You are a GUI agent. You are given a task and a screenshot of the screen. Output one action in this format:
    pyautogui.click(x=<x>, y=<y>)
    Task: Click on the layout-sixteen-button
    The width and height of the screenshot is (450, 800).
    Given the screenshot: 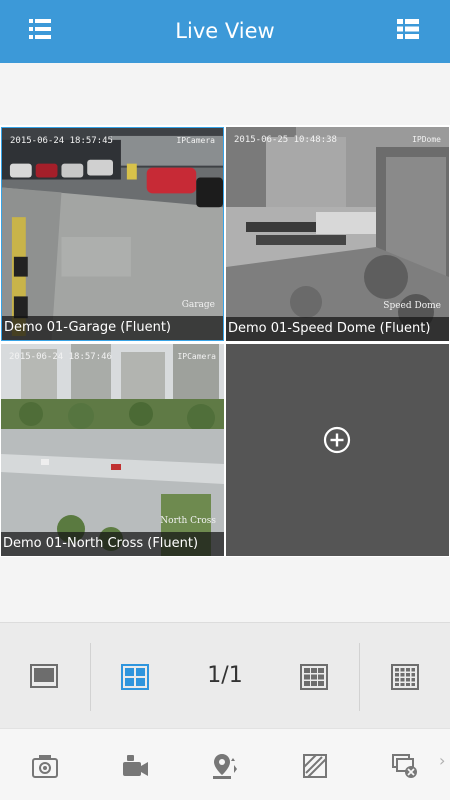 What is the action you would take?
    pyautogui.click(x=405, y=676)
    